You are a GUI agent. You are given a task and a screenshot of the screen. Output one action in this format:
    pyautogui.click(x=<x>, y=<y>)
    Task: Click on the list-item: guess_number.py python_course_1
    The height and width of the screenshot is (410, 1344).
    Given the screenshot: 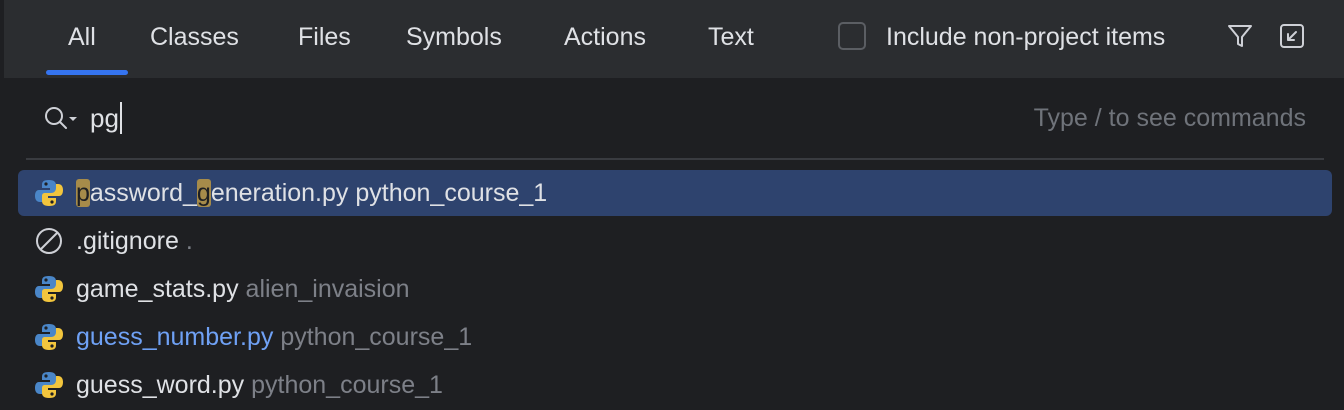 What is the action you would take?
    pyautogui.click(x=675, y=337)
    